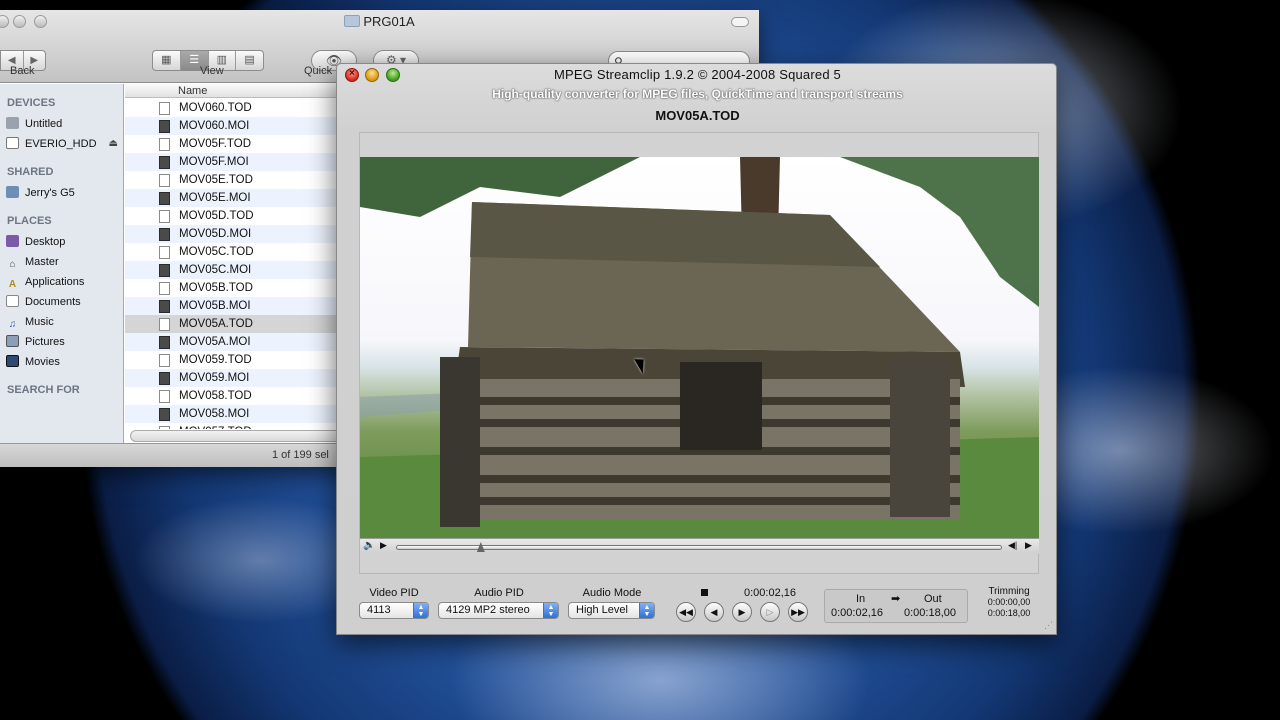  What do you see at coordinates (216, 288) in the screenshot?
I see `file-name: MOV05B.TOD` at bounding box center [216, 288].